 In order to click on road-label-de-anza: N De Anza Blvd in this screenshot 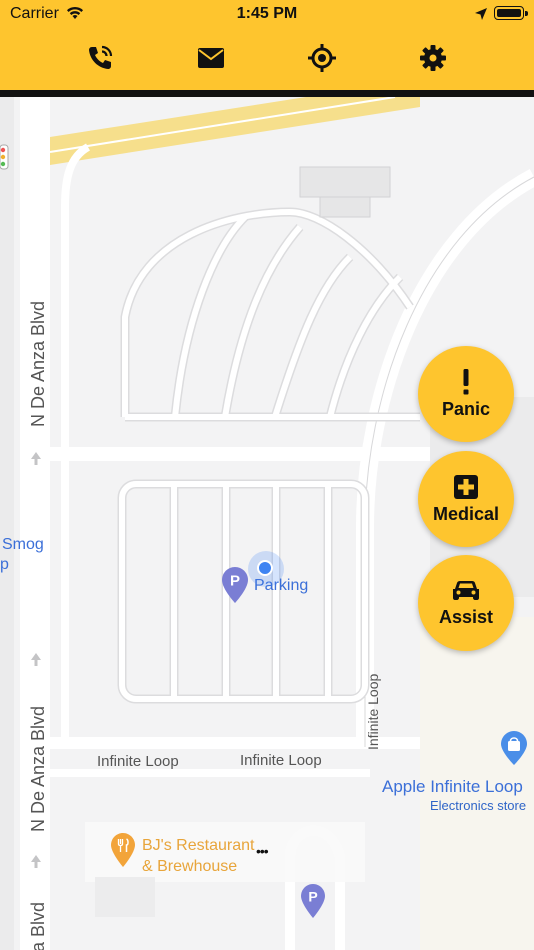, I will do `click(38, 363)`.